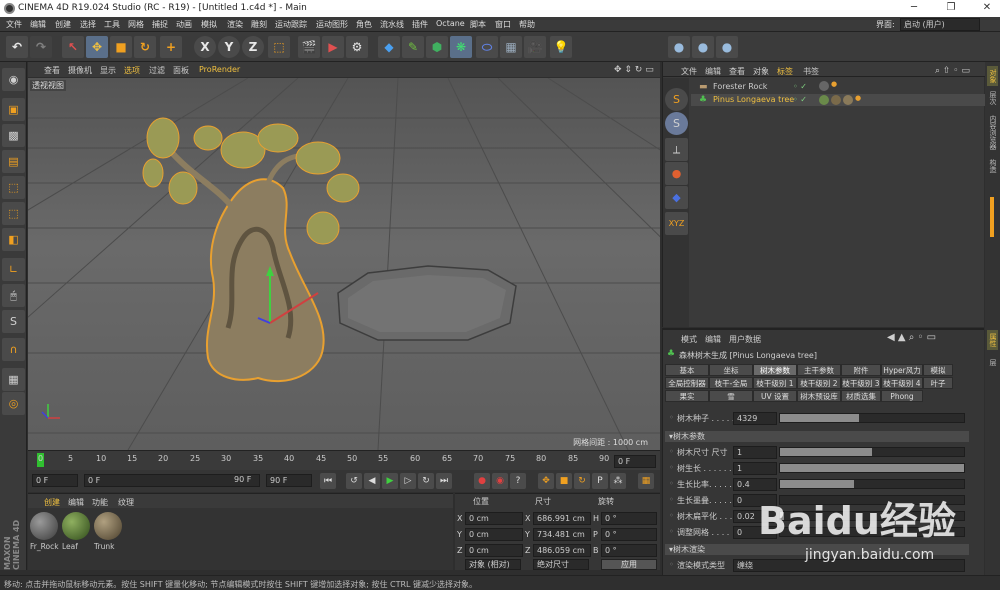 The height and width of the screenshot is (590, 1000). What do you see at coordinates (100, 502) in the screenshot?
I see `mat-menu-function: 功能` at bounding box center [100, 502].